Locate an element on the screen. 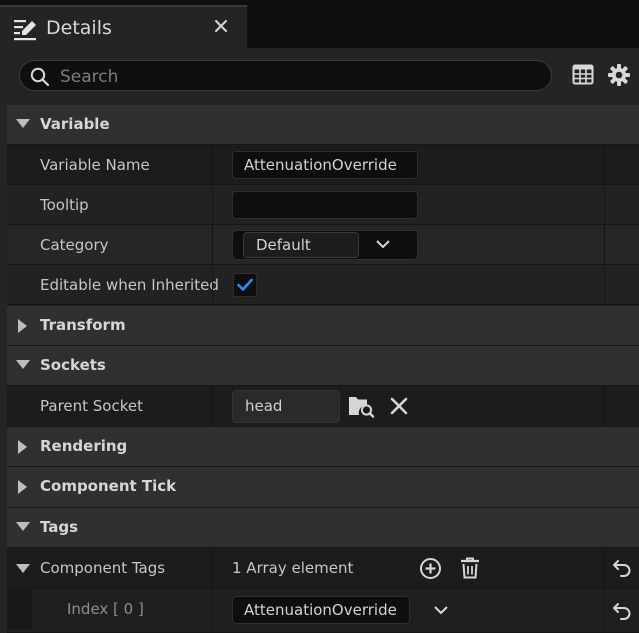 This screenshot has width=639, height=633. tag-value-field: AttenuationOverride is located at coordinates (321, 610).